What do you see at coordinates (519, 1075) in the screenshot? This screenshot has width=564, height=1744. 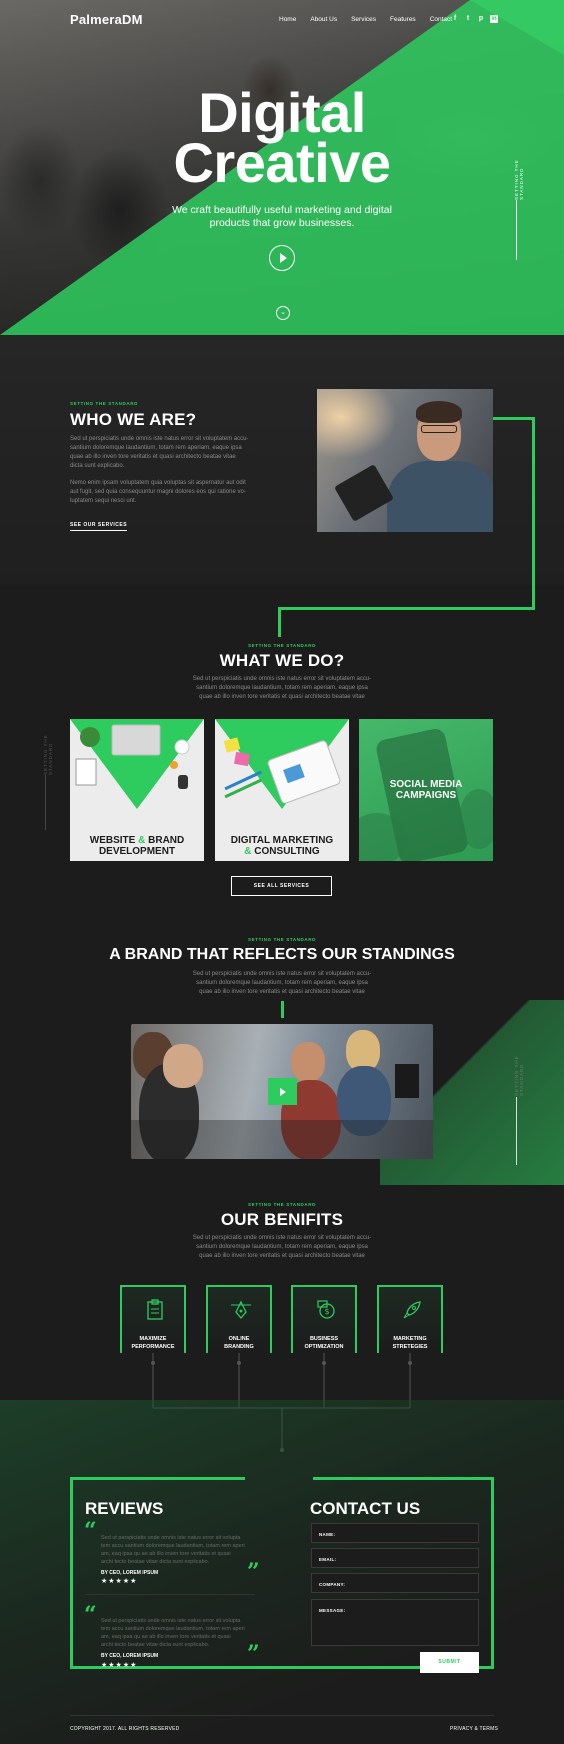 I see `brand-side-label: SETTING THE STANDARD` at bounding box center [519, 1075].